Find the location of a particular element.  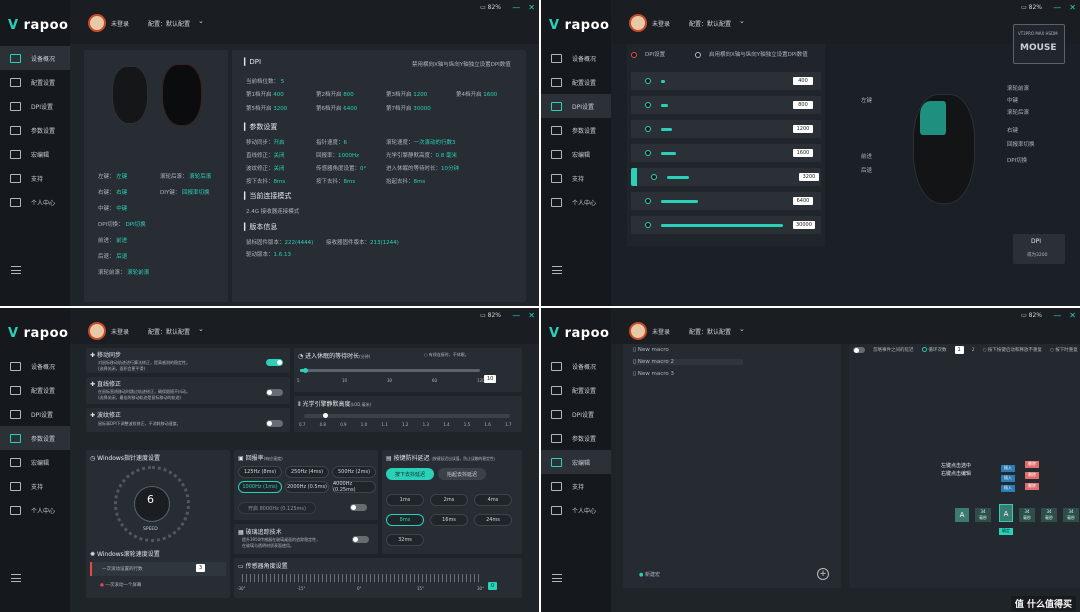

independent-axis-option: 启用横向X轴与纵向Y轴独立设置DPI数值 is located at coordinates (751, 54).